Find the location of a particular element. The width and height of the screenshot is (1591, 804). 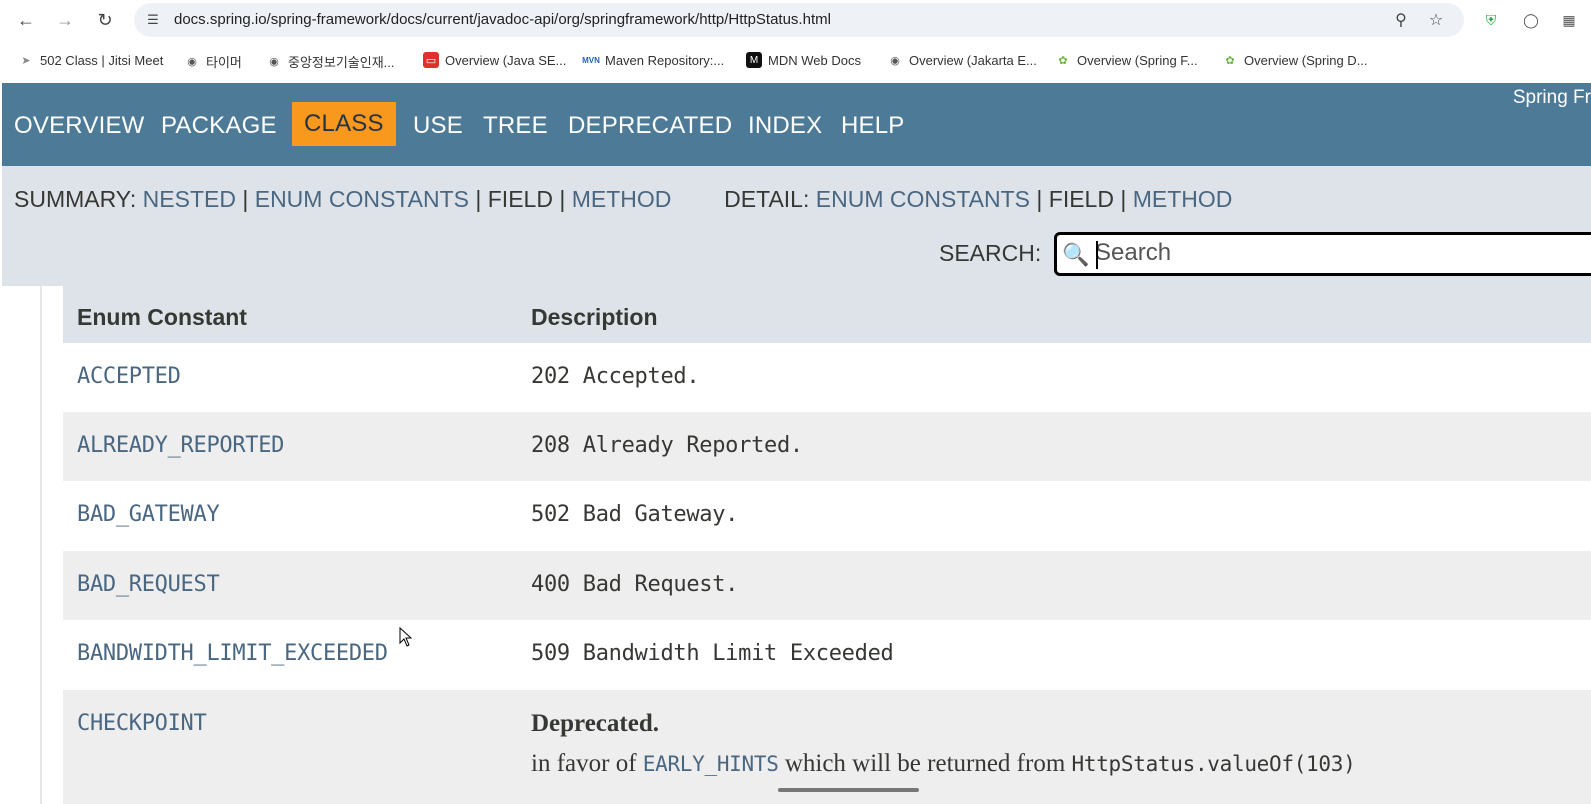

shield-extension-icon: ⛨ is located at coordinates (1491, 20).